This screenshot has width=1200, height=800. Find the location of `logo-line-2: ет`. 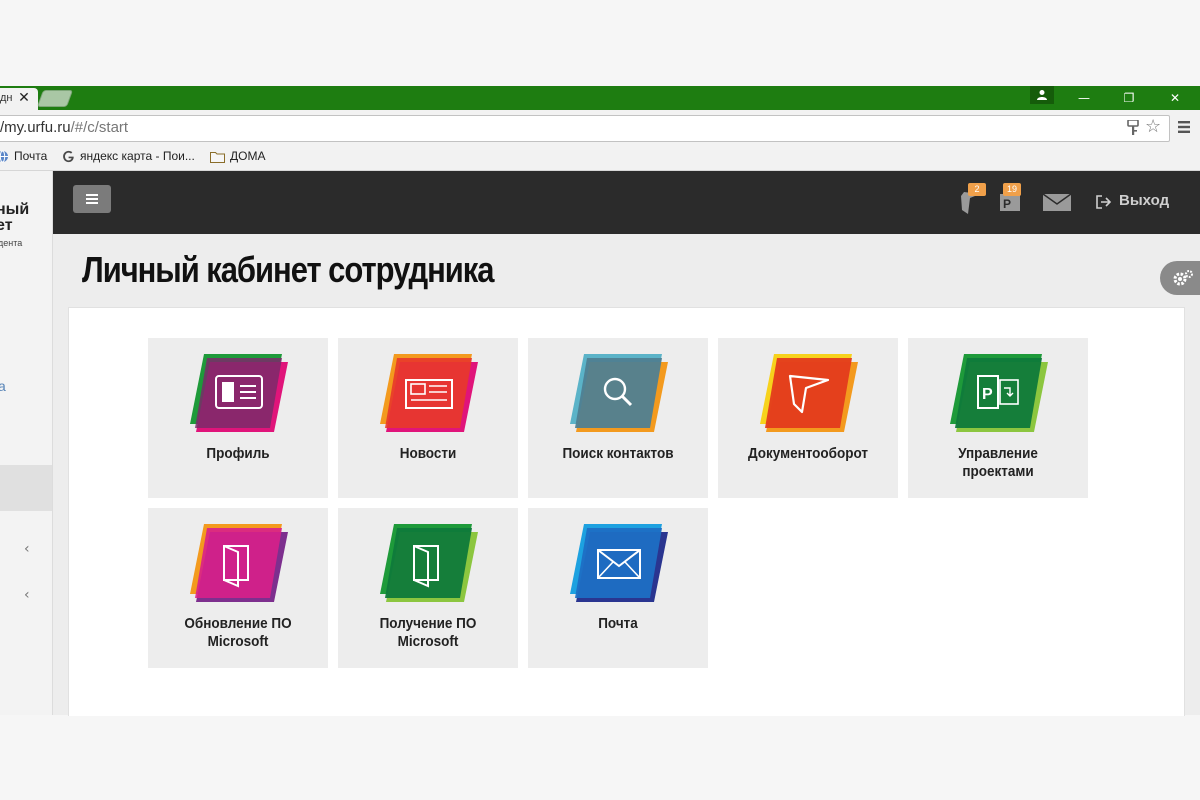

logo-line-2: ет is located at coordinates (6, 225).